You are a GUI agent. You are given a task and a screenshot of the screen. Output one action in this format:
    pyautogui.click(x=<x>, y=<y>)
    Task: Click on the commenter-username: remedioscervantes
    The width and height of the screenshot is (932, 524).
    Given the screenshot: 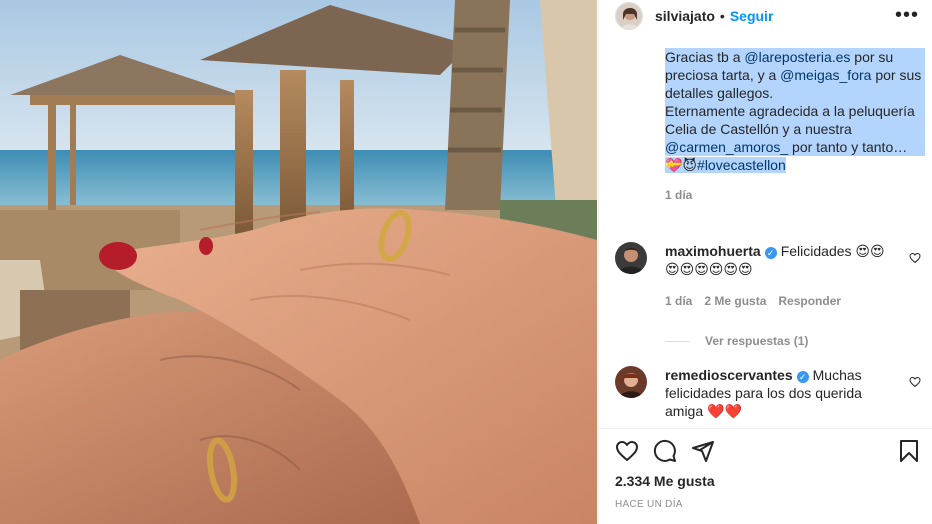 What is the action you would take?
    pyautogui.click(x=729, y=375)
    